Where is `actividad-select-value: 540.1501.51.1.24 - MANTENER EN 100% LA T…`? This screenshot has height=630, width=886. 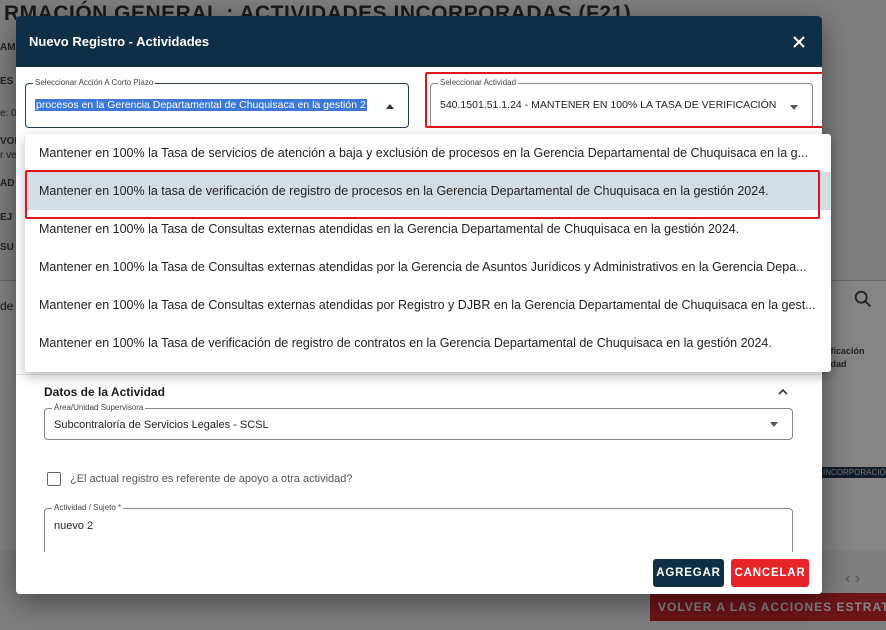 actividad-select-value: 540.1501.51.1.24 - MANTENER EN 100% LA T… is located at coordinates (608, 105).